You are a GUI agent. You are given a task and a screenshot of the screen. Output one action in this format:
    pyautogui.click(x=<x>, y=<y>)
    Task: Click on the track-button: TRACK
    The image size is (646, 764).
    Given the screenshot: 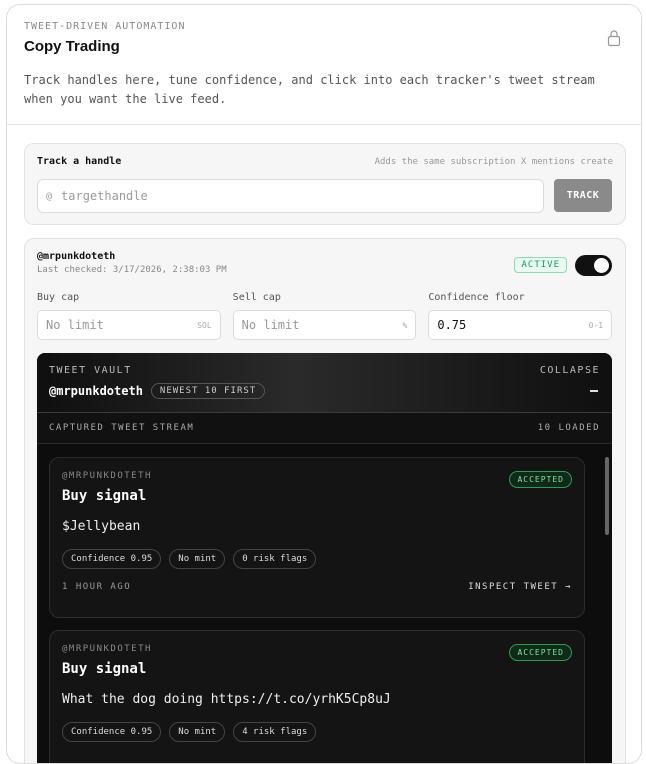 What is the action you would take?
    pyautogui.click(x=583, y=195)
    